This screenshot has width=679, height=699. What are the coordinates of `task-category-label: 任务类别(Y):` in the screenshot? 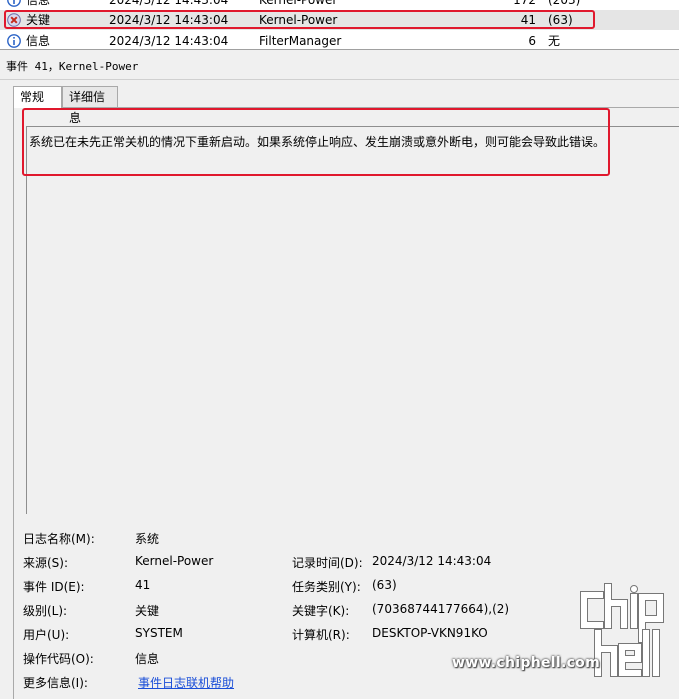 It's located at (326, 587).